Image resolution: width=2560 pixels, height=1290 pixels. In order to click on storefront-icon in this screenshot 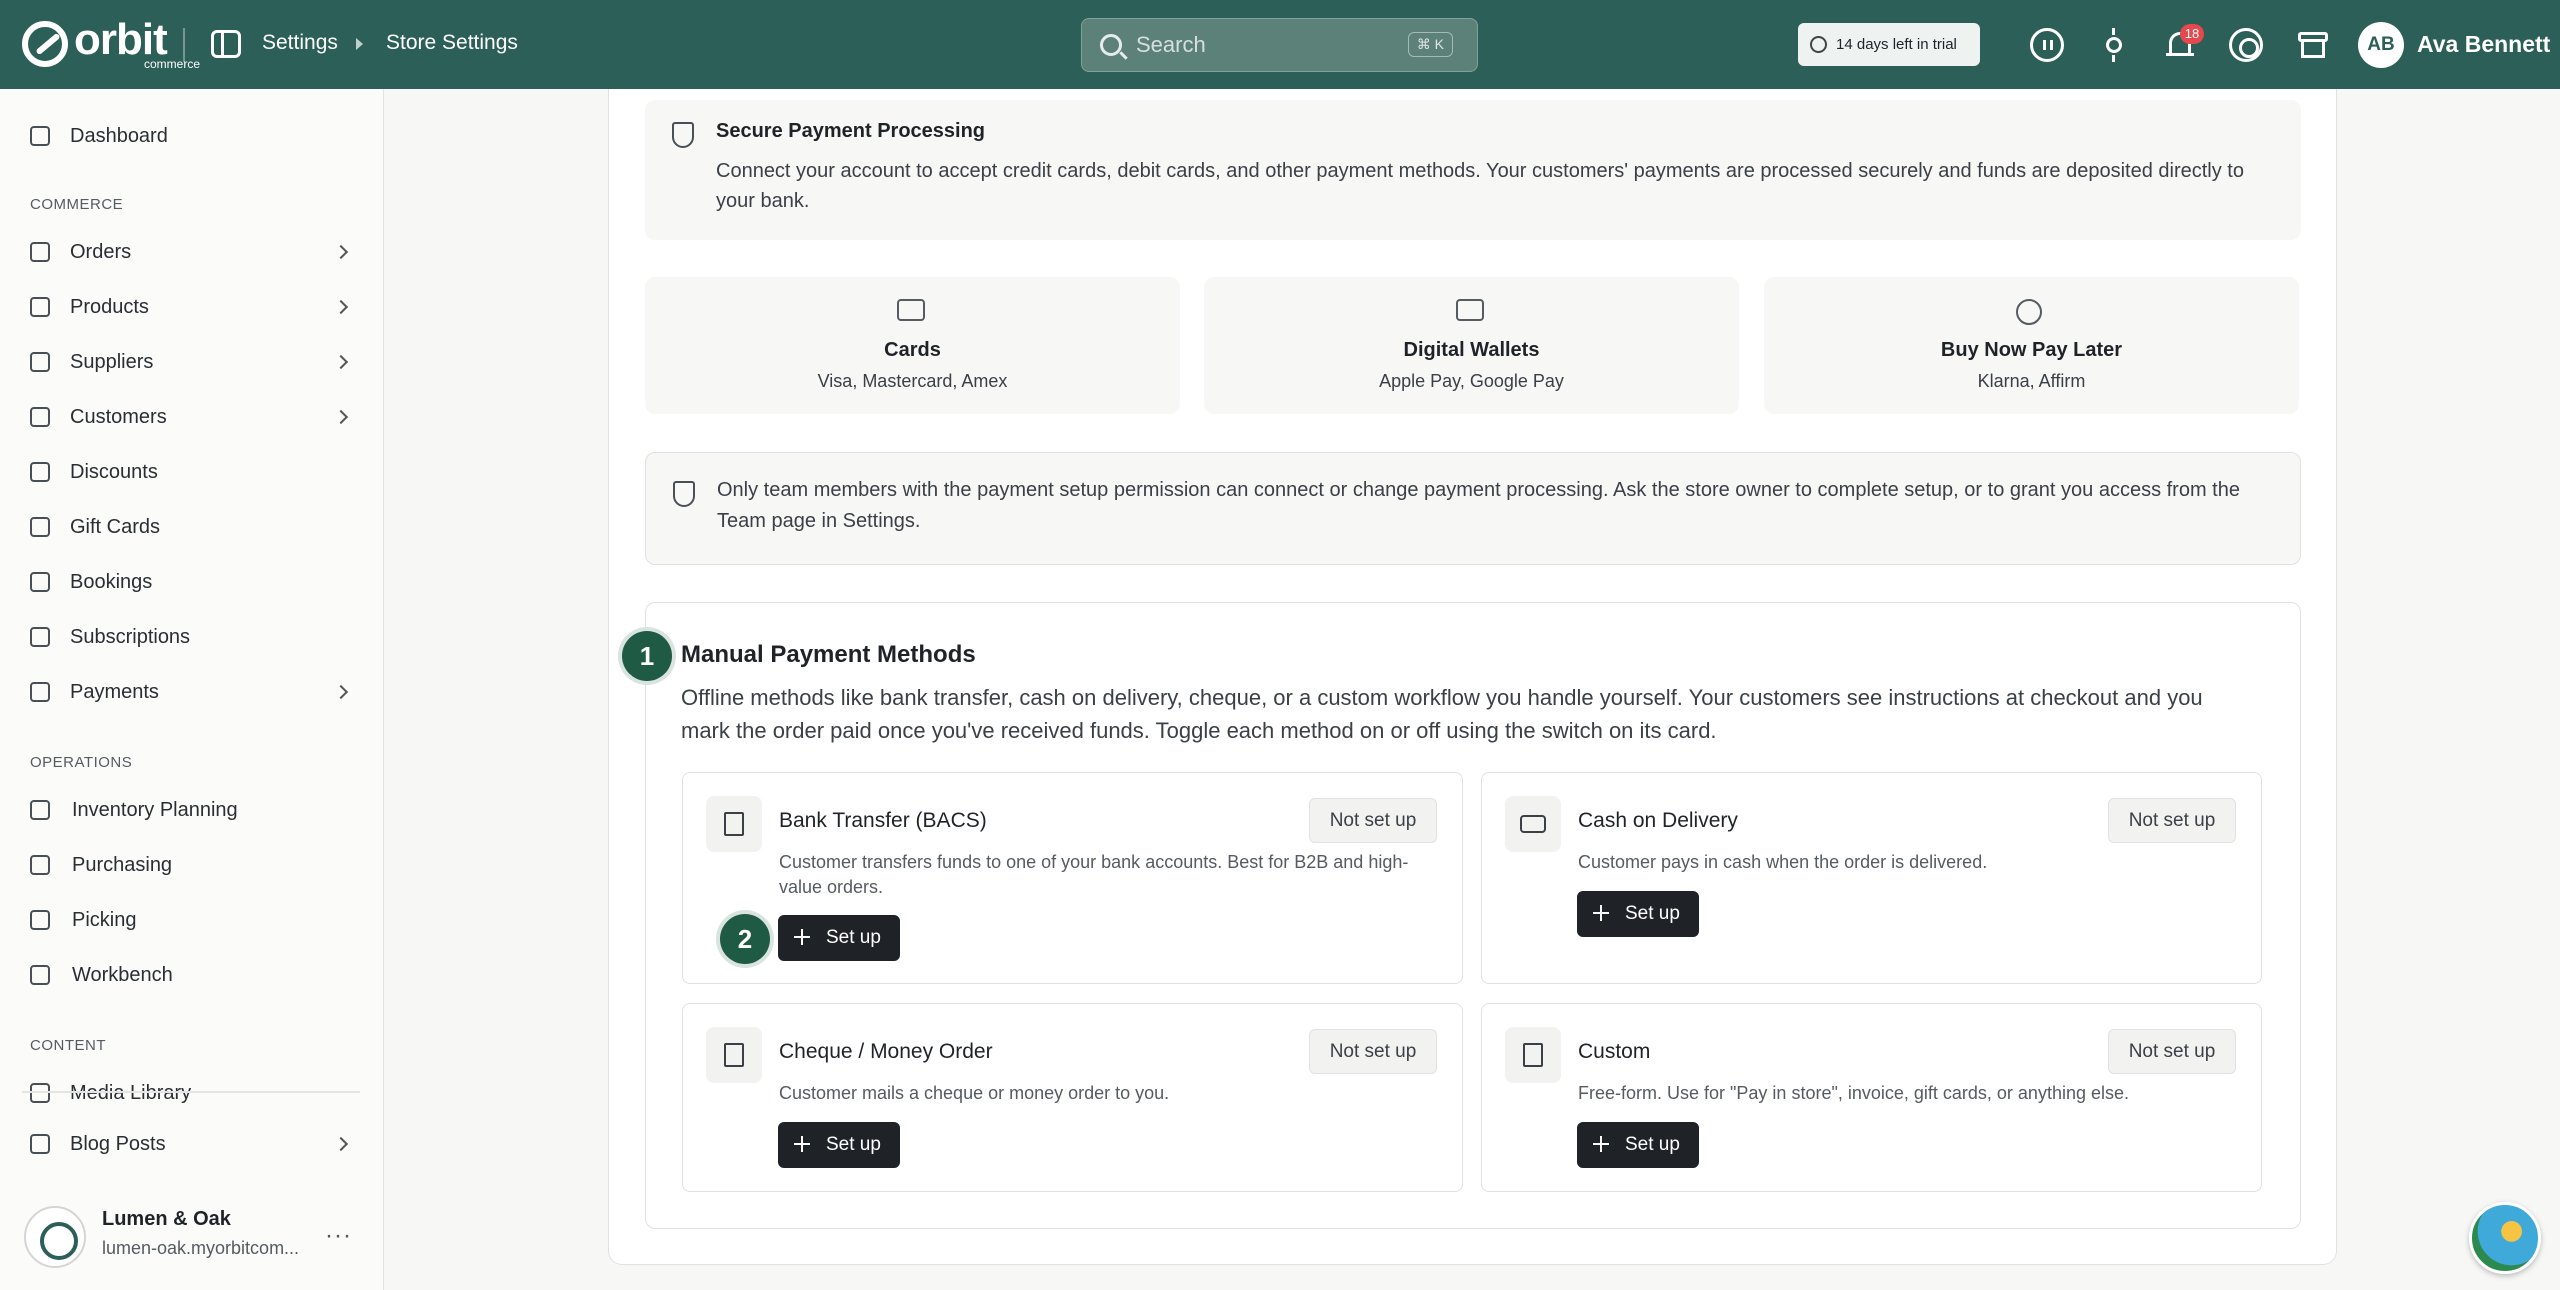, I will do `click(2313, 45)`.